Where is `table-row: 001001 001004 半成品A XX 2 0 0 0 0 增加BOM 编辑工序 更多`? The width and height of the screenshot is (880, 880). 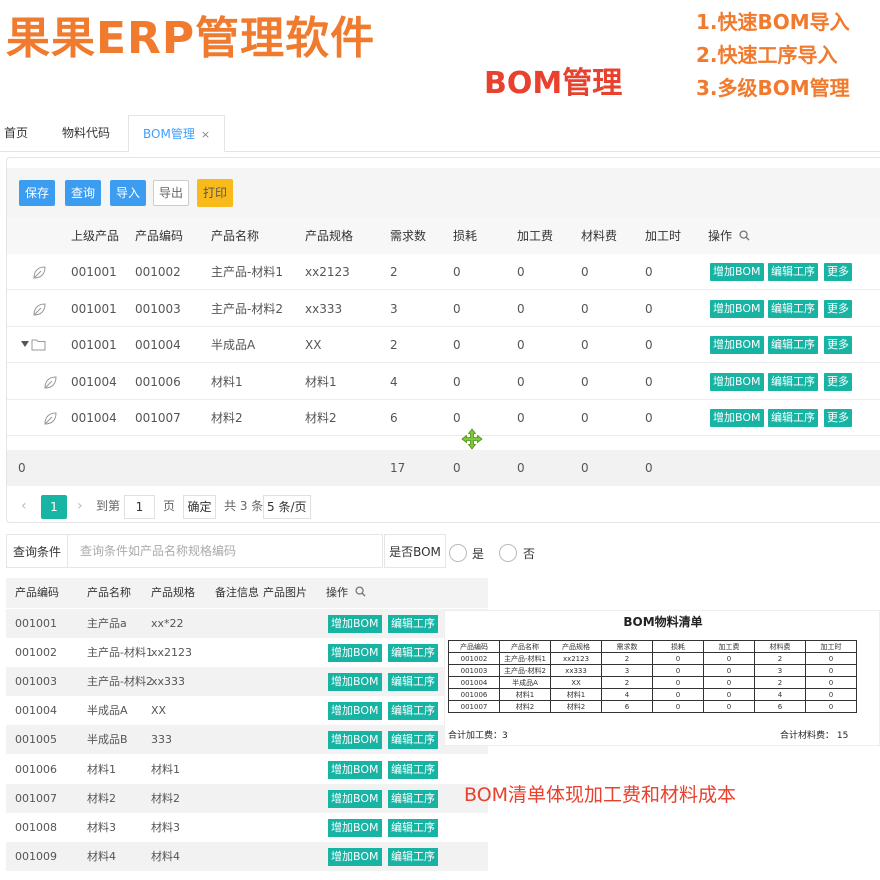 table-row: 001001 001004 半成品A XX 2 0 0 0 0 增加BOM 编辑工序 更多 is located at coordinates (443, 345).